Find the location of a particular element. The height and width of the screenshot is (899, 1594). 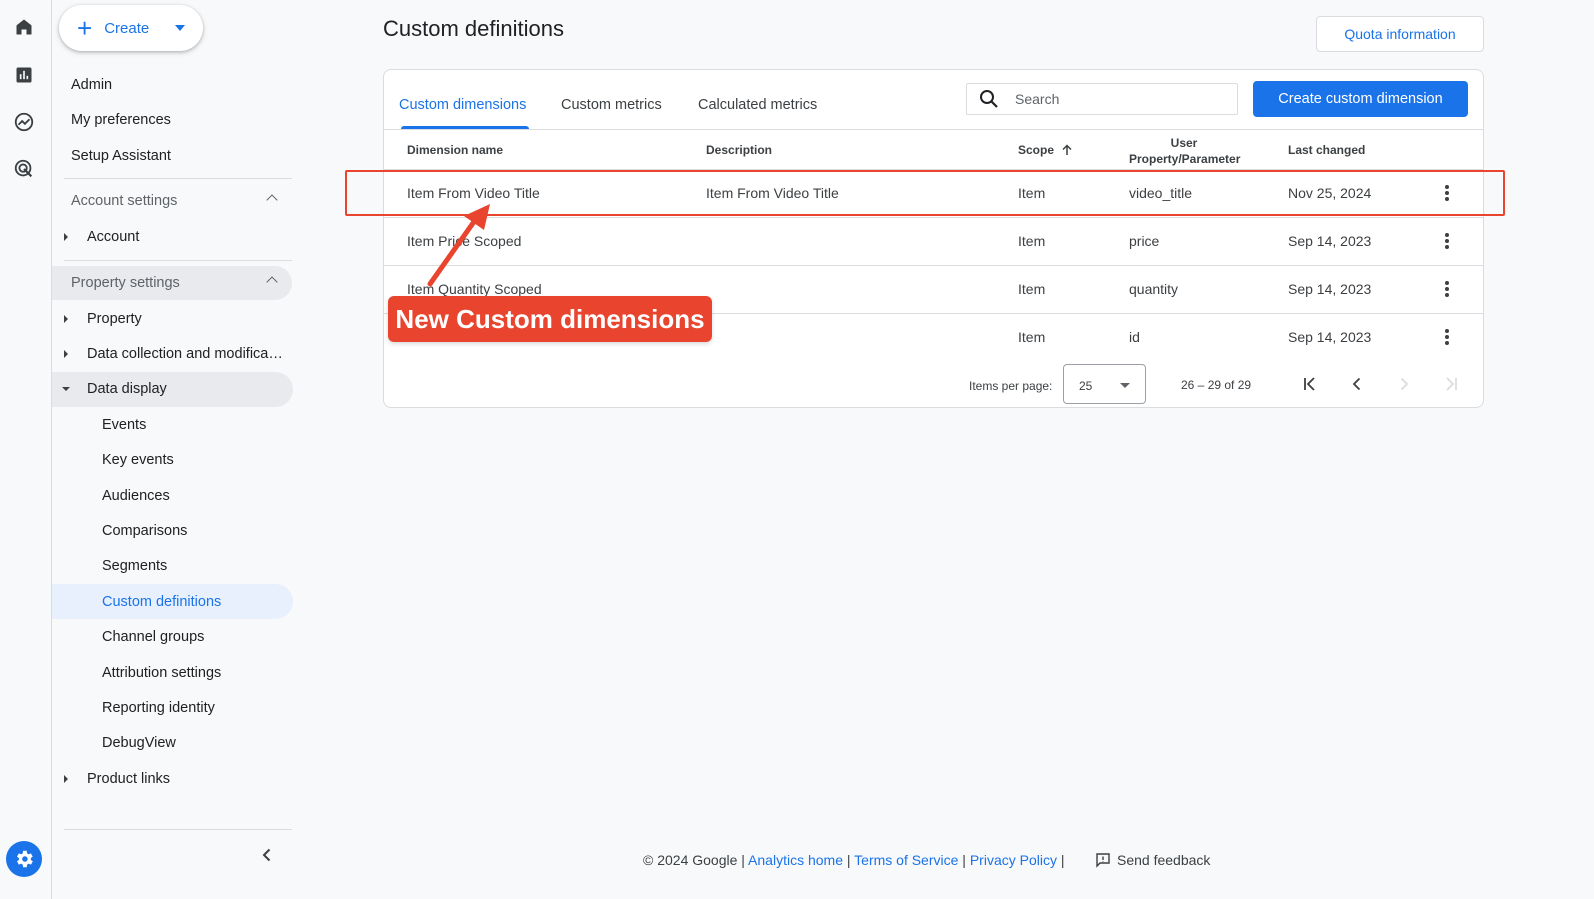

nav-data-display: Data display is located at coordinates (127, 389).